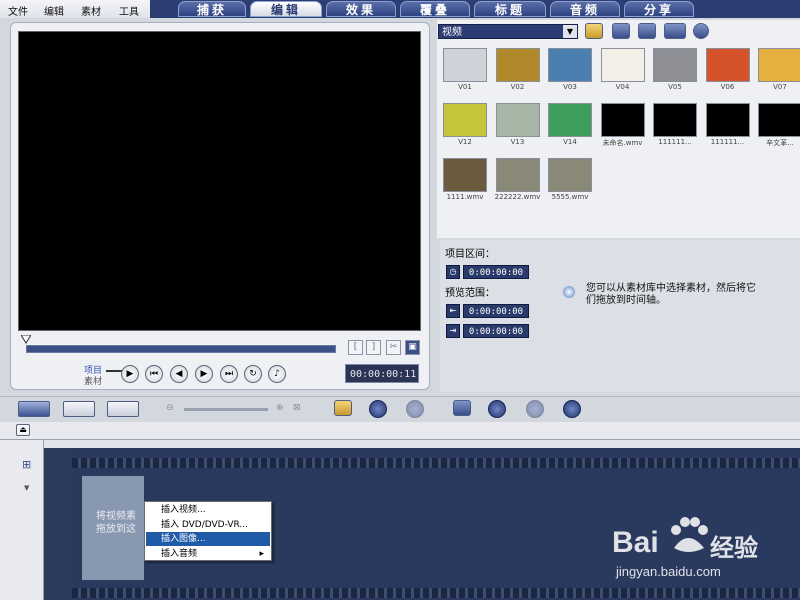  I want to click on tab-capture: 捕获, so click(212, 9).